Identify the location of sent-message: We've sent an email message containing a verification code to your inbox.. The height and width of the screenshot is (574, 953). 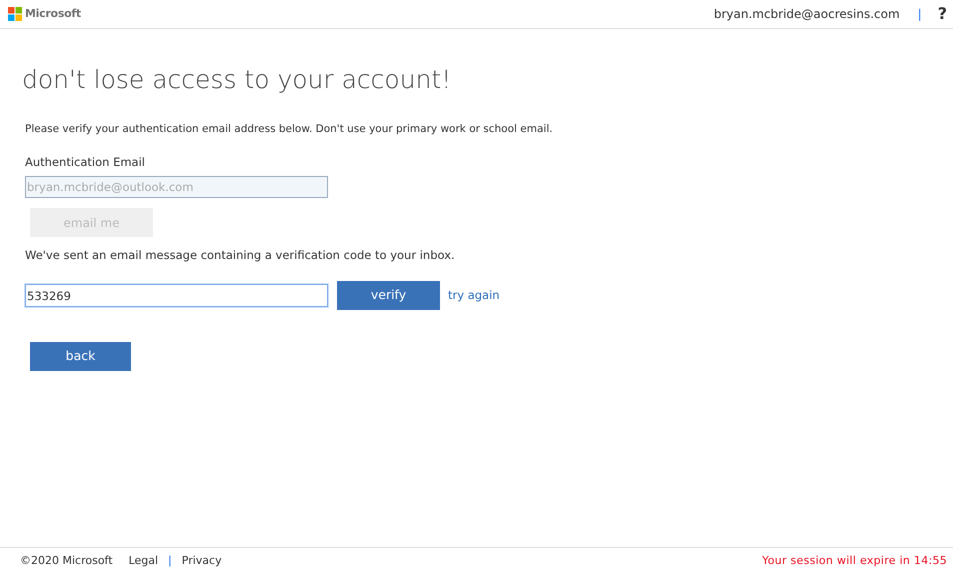
(240, 255).